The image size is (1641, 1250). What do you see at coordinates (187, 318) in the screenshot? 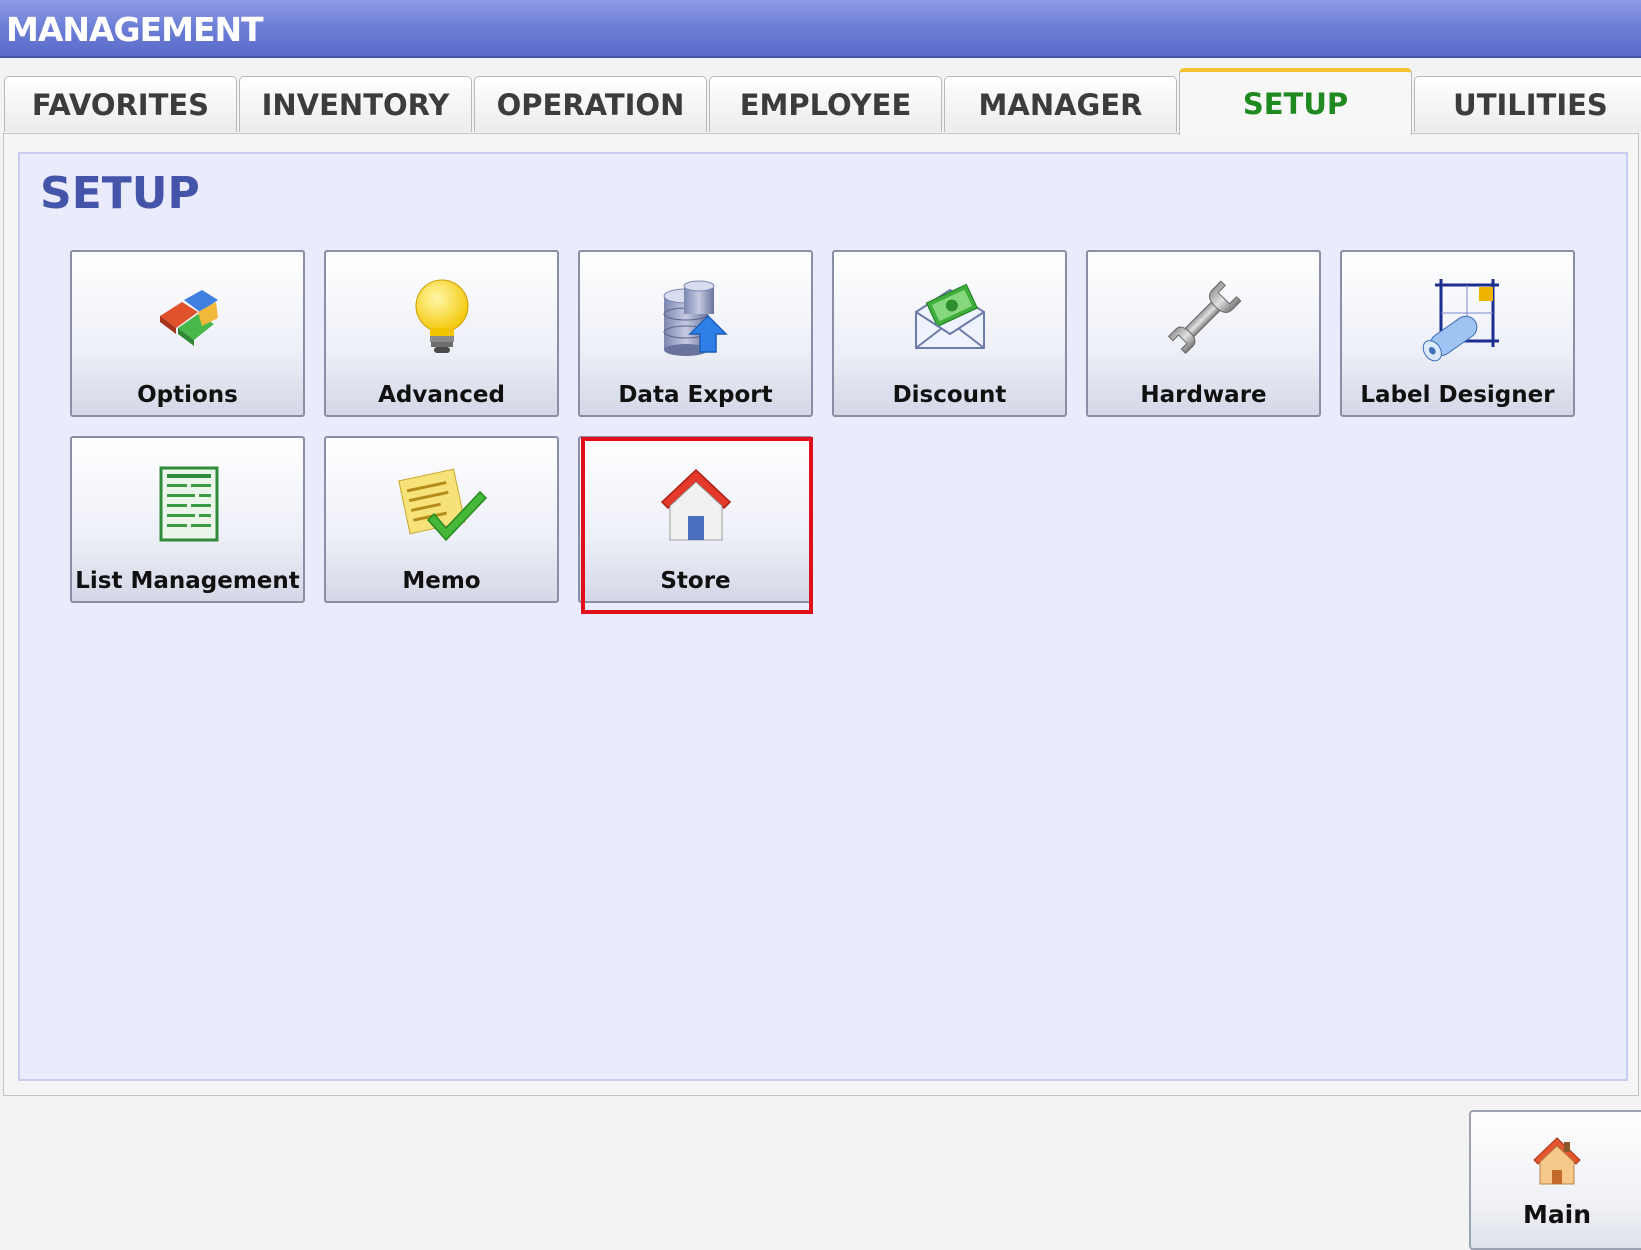
I see `puzzle-icon` at bounding box center [187, 318].